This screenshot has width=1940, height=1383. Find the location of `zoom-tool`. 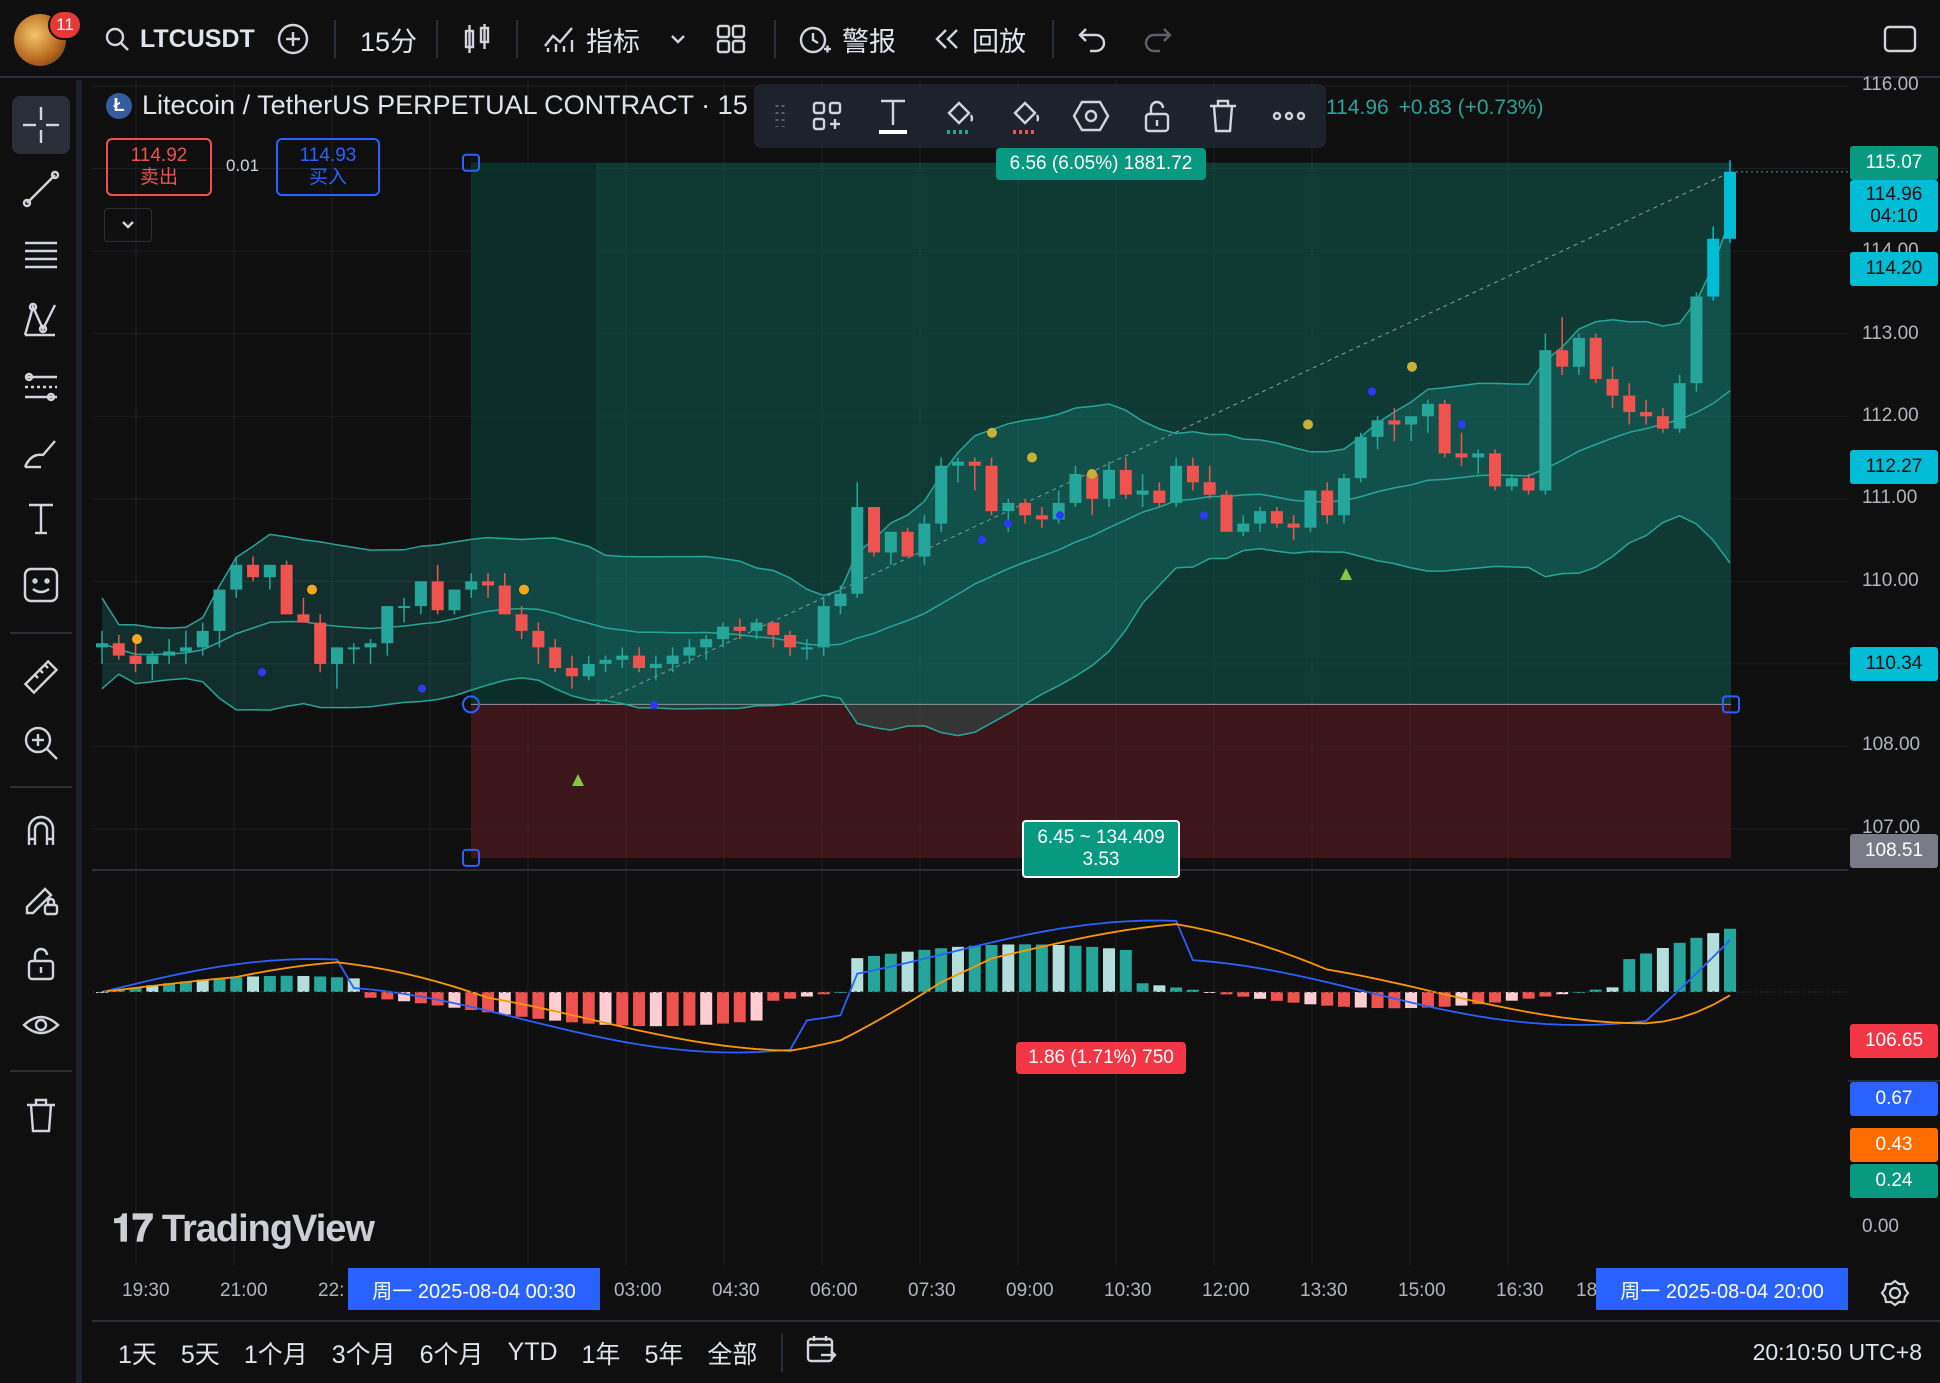

zoom-tool is located at coordinates (41, 743).